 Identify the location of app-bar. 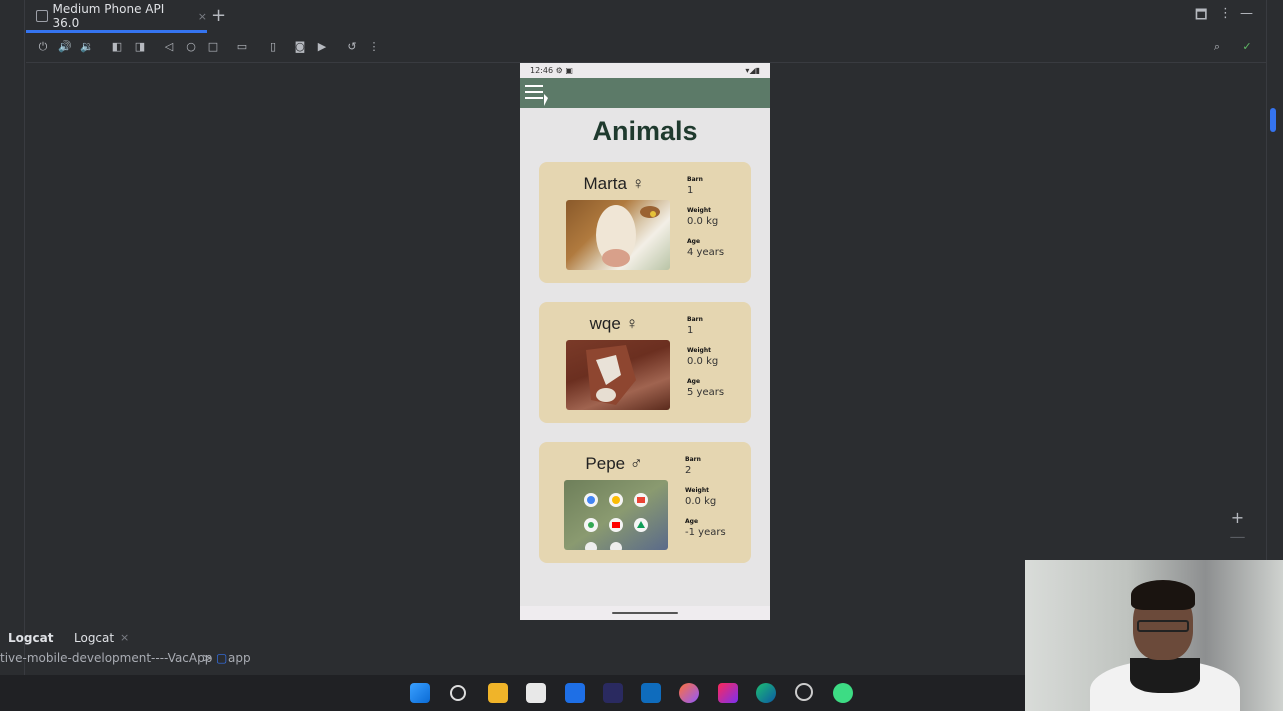
(645, 93).